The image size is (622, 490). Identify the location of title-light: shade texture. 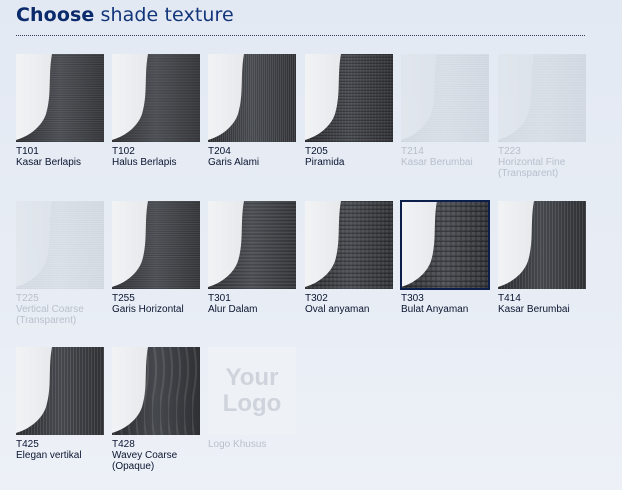
(167, 15).